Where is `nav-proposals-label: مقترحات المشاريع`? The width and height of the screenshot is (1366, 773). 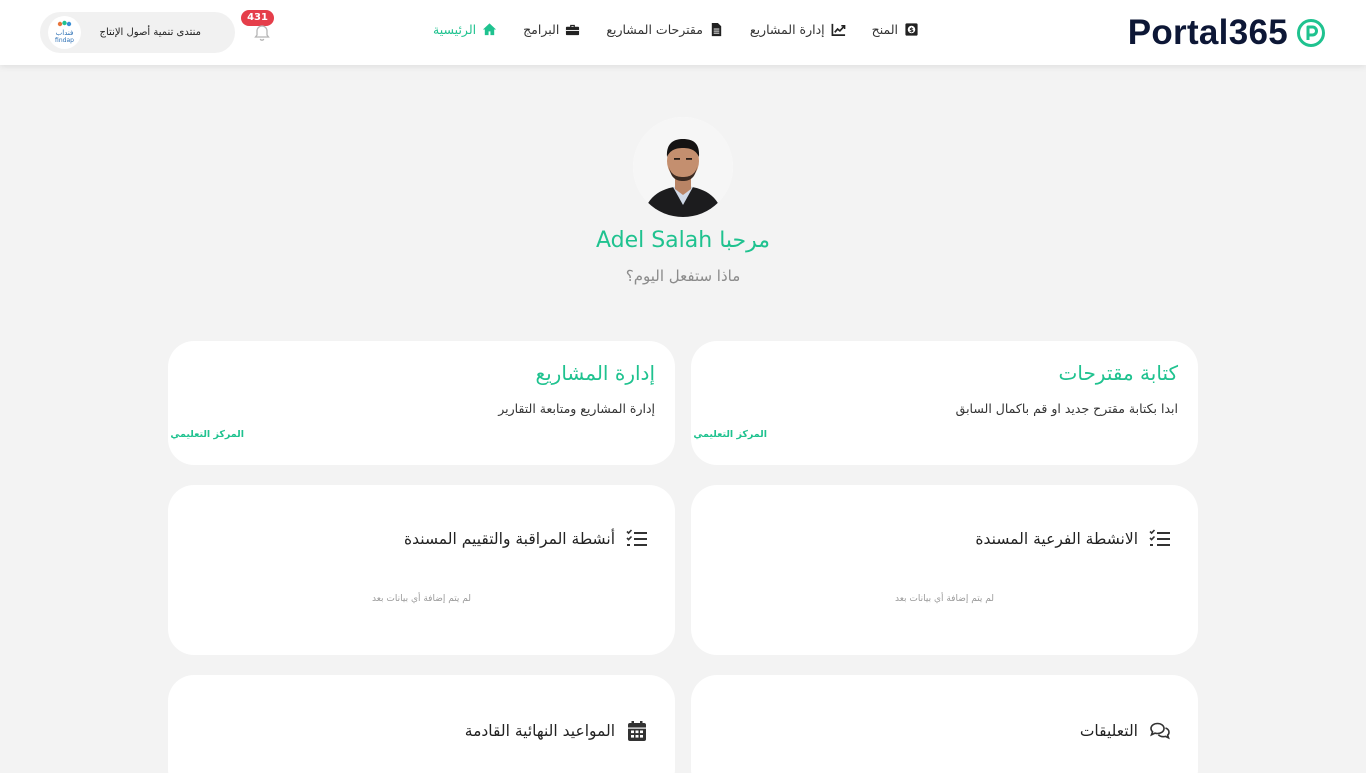 nav-proposals-label: مقترحات المشاريع is located at coordinates (654, 29).